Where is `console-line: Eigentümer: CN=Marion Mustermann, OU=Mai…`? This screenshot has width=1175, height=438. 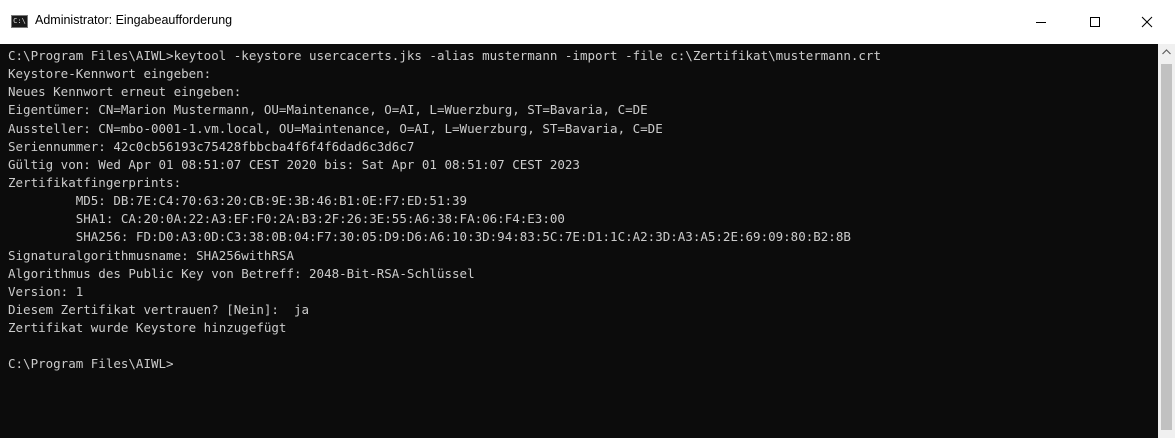 console-line: Eigentümer: CN=Marion Mustermann, OU=Mai… is located at coordinates (328, 110).